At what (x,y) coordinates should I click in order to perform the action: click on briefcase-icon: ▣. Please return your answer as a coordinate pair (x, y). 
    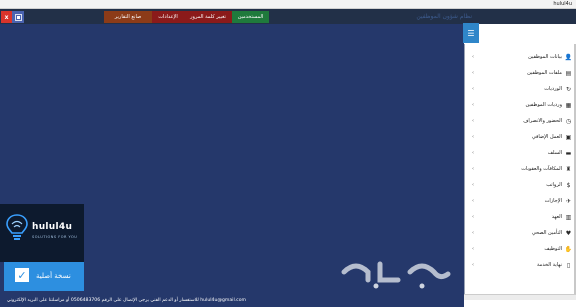
    Looking at the image, I should click on (568, 137).